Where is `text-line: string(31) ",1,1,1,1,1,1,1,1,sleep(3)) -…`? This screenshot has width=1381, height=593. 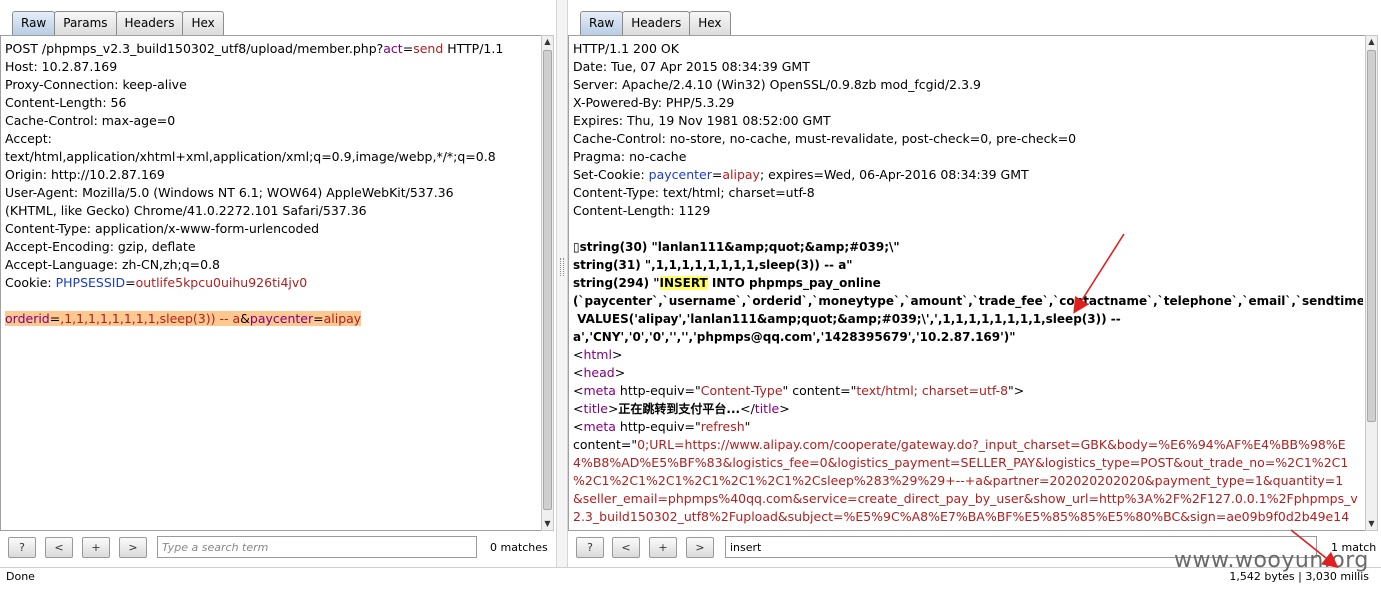
text-line: string(31) ",1,1,1,1,1,1,1,1,sleep(3)) -… is located at coordinates (968, 265).